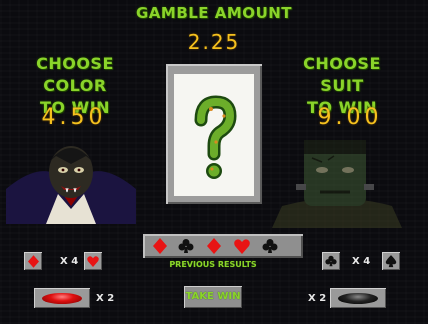  I want to click on suit-win-amount: 9.00, so click(350, 117).